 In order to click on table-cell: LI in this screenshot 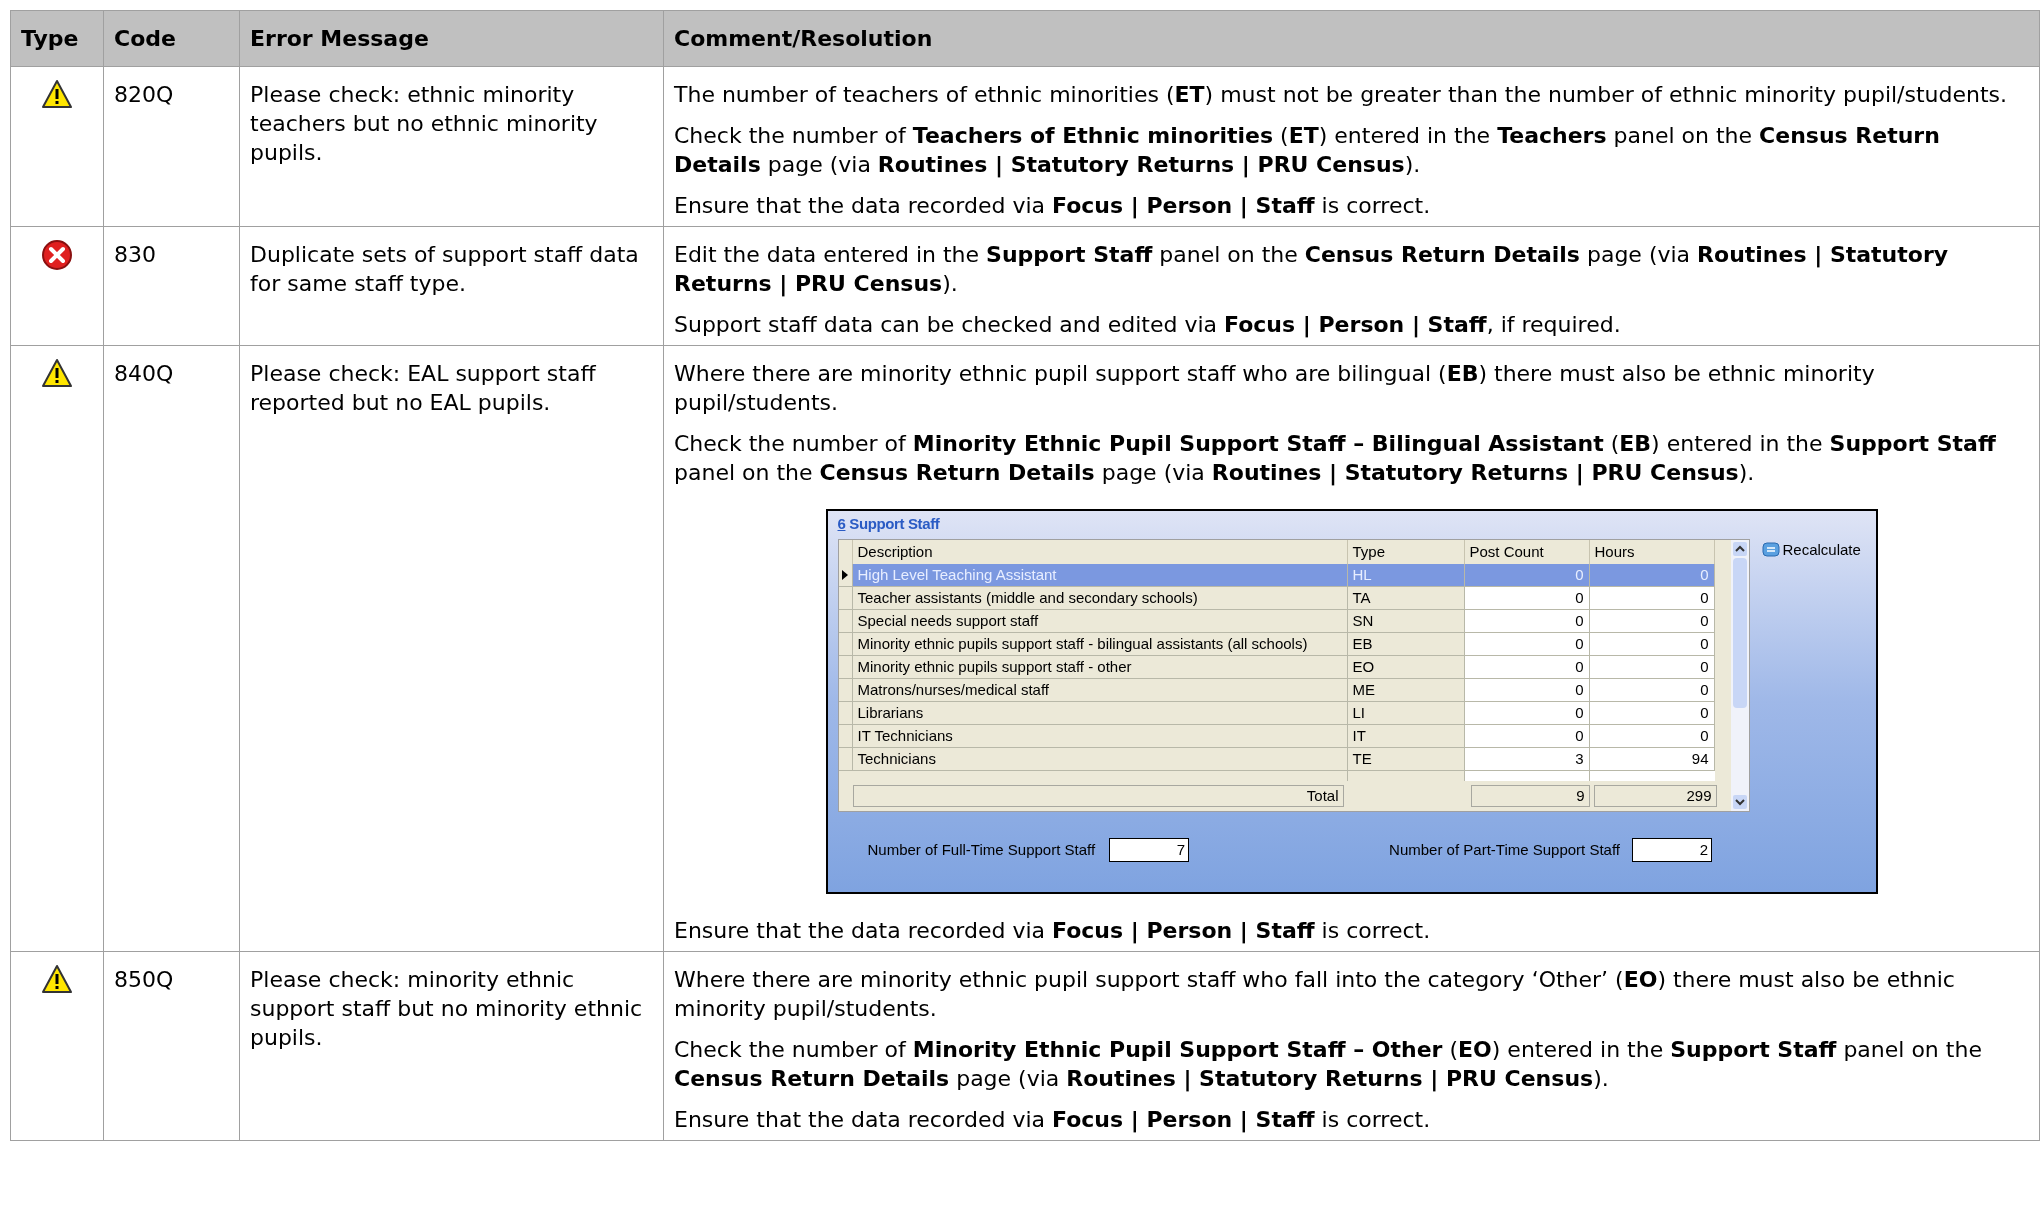, I will do `click(1406, 713)`.